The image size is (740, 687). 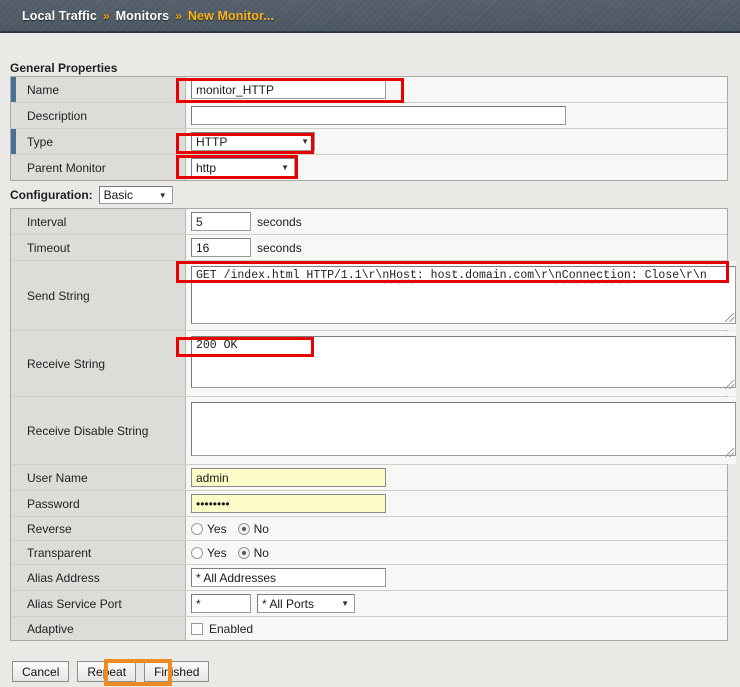 I want to click on transparent-radio-group: Yes No, so click(x=233, y=553).